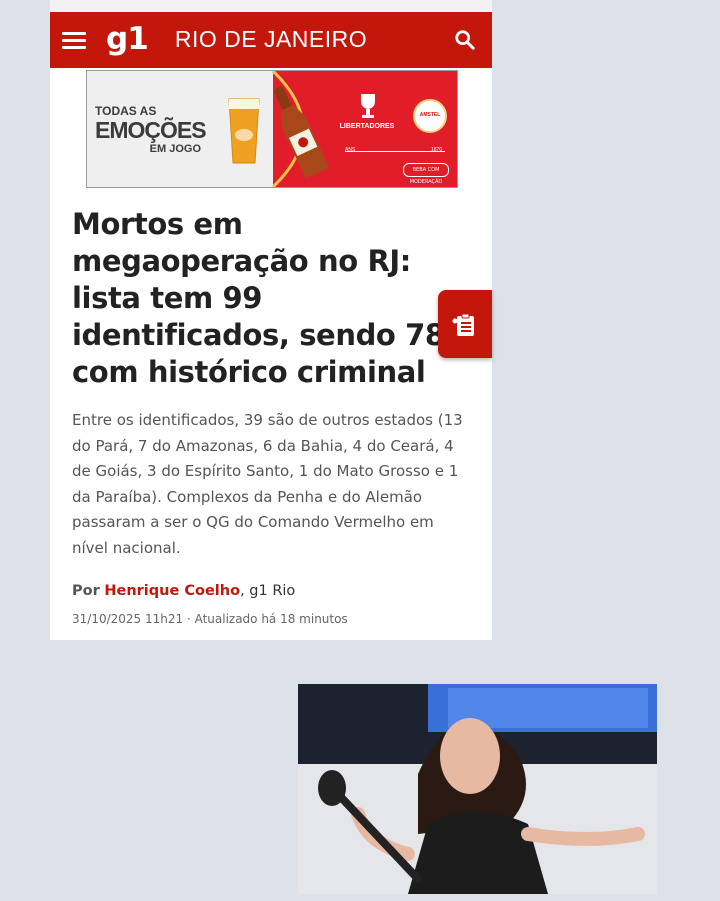 The height and width of the screenshot is (901, 720). I want to click on ad-tagline: TODAS AS EMOÇÕES EM JOGO, so click(151, 129).